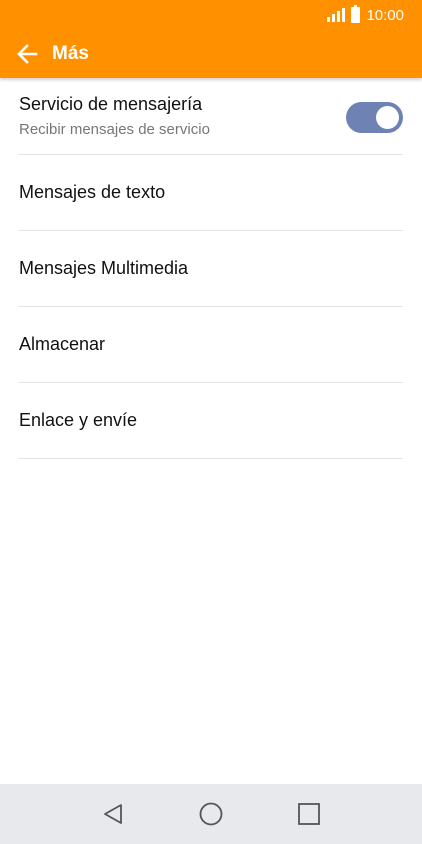 This screenshot has width=422, height=844. Describe the element at coordinates (104, 268) in the screenshot. I see `list-item-label: Mensajes Multimedia` at that location.